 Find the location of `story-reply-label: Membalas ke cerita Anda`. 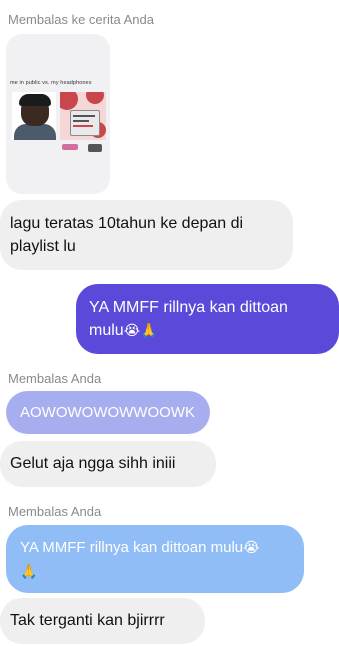

story-reply-label: Membalas ke cerita Anda is located at coordinates (81, 19).